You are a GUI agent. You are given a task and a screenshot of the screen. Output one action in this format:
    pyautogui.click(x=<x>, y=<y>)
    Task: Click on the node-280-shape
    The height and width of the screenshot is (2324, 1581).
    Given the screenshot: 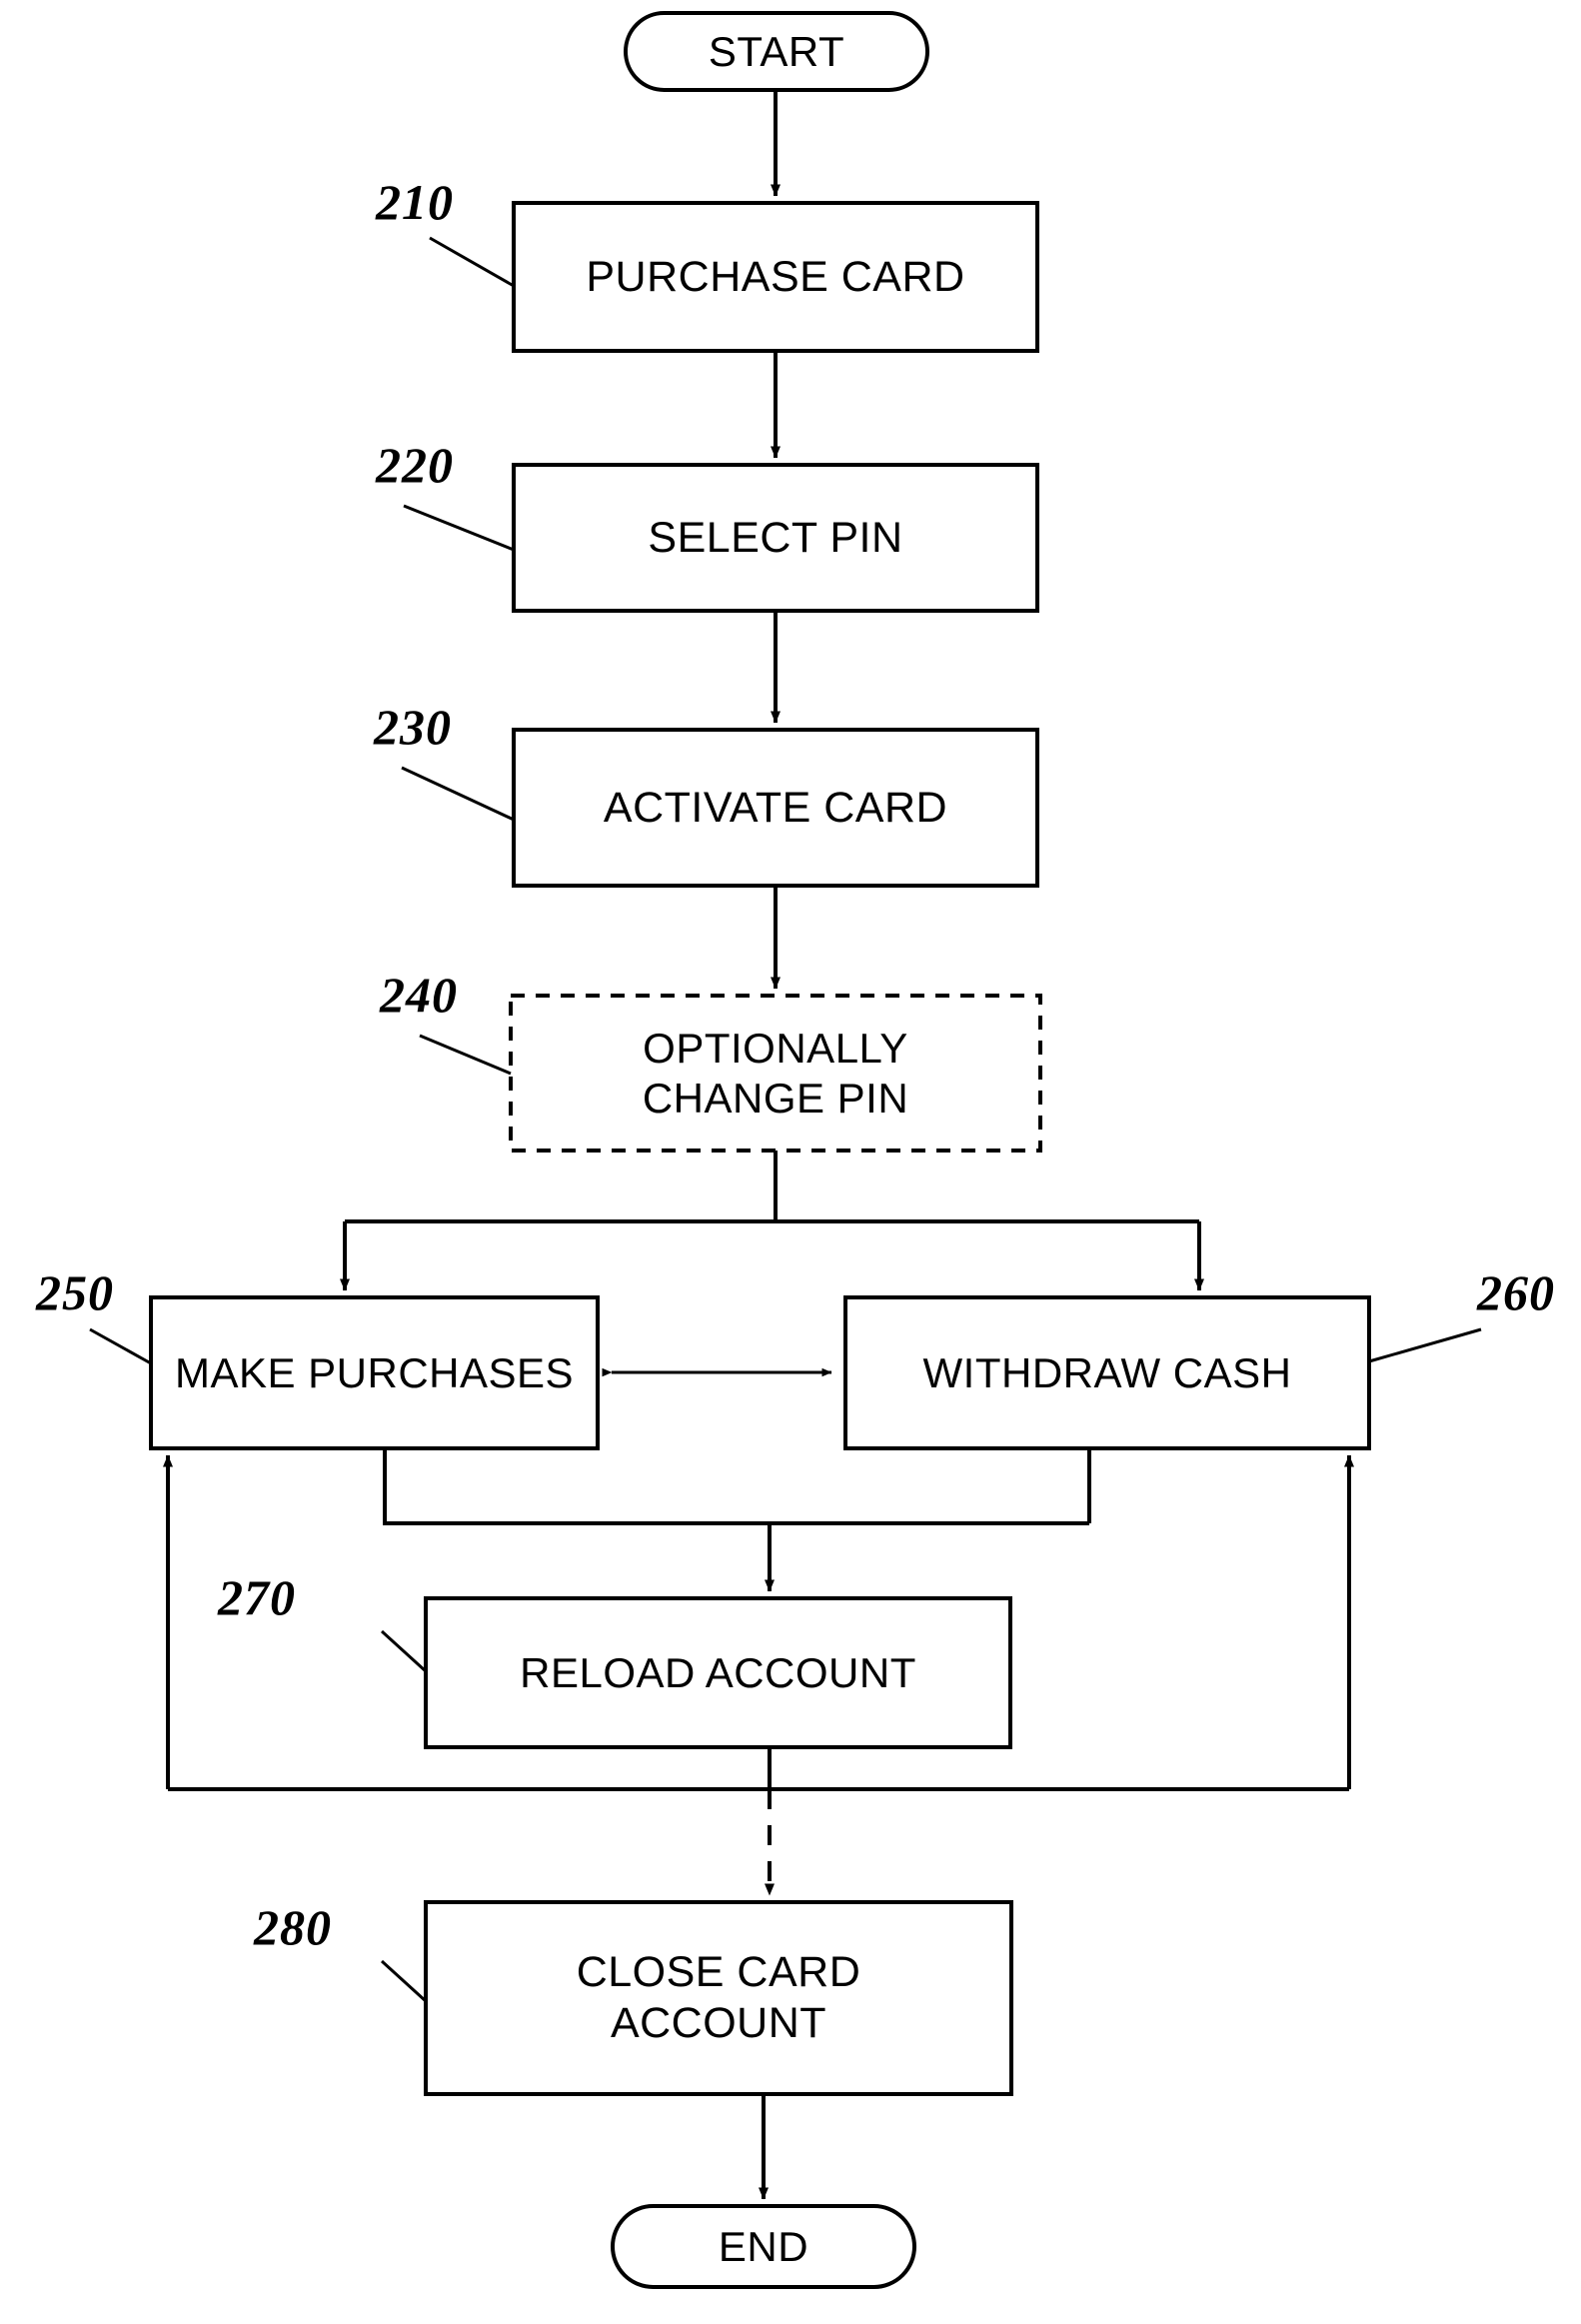 What is the action you would take?
    pyautogui.click(x=719, y=1998)
    